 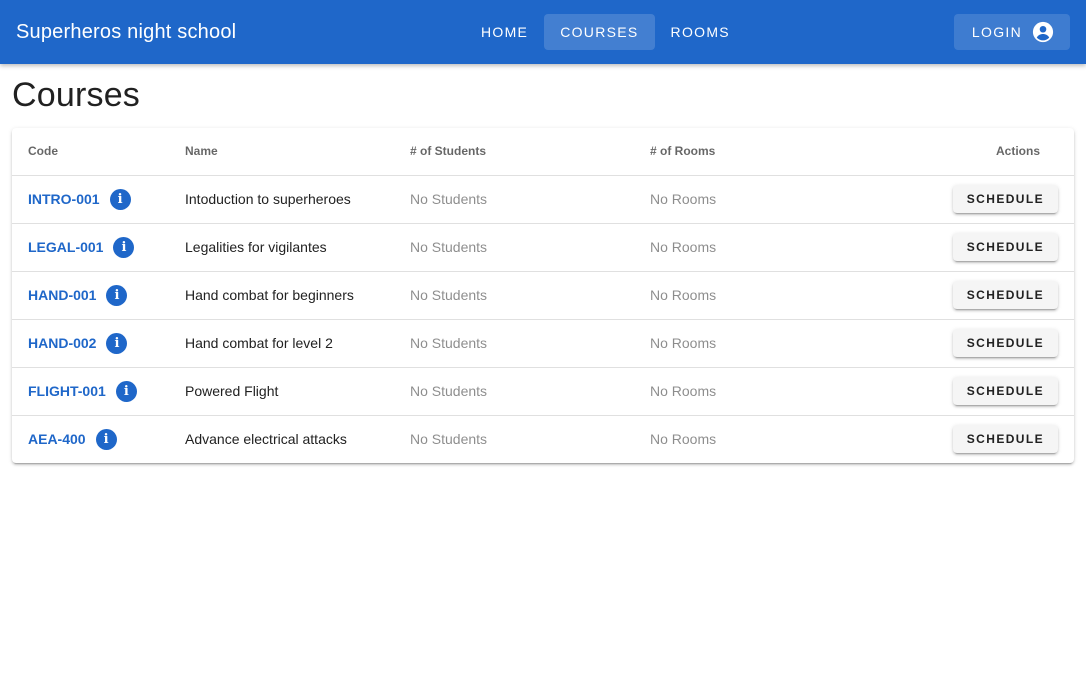 I want to click on header-actions: Actions, so click(x=974, y=152).